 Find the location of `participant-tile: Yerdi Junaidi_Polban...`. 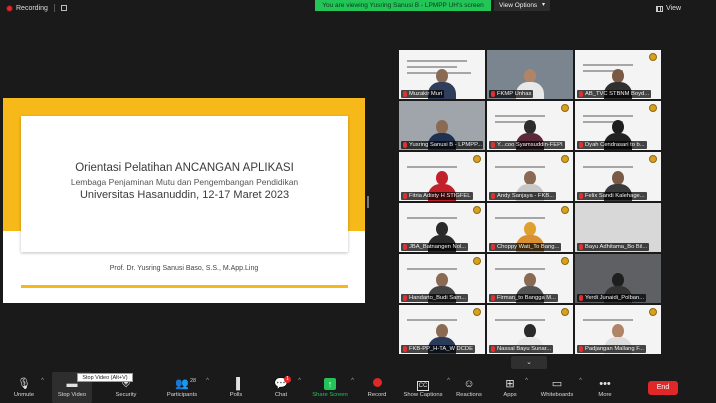

participant-tile: Yerdi Junaidi_Polban... is located at coordinates (618, 278).